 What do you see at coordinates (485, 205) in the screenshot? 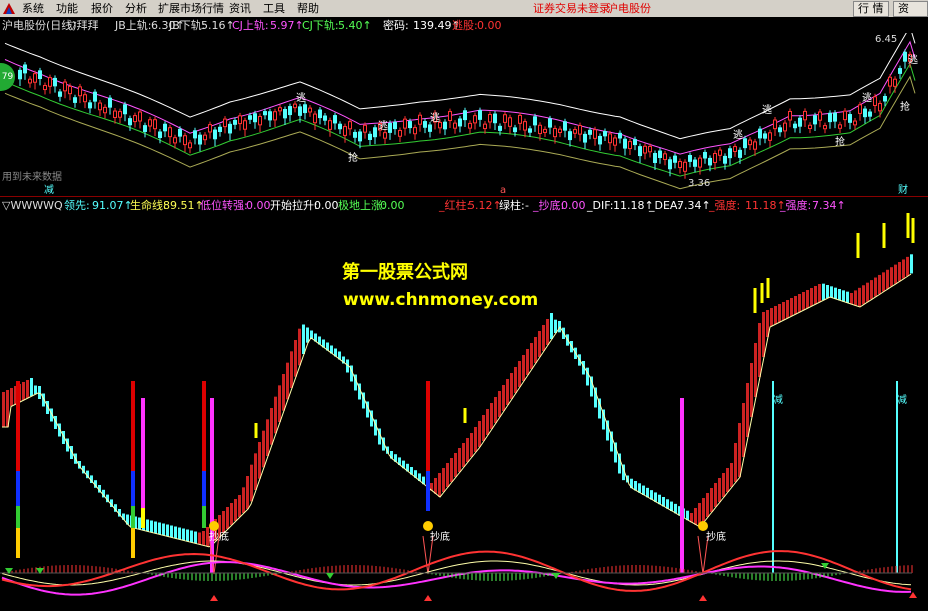
I see `red-bar-value: 5.12↑` at bounding box center [485, 205].